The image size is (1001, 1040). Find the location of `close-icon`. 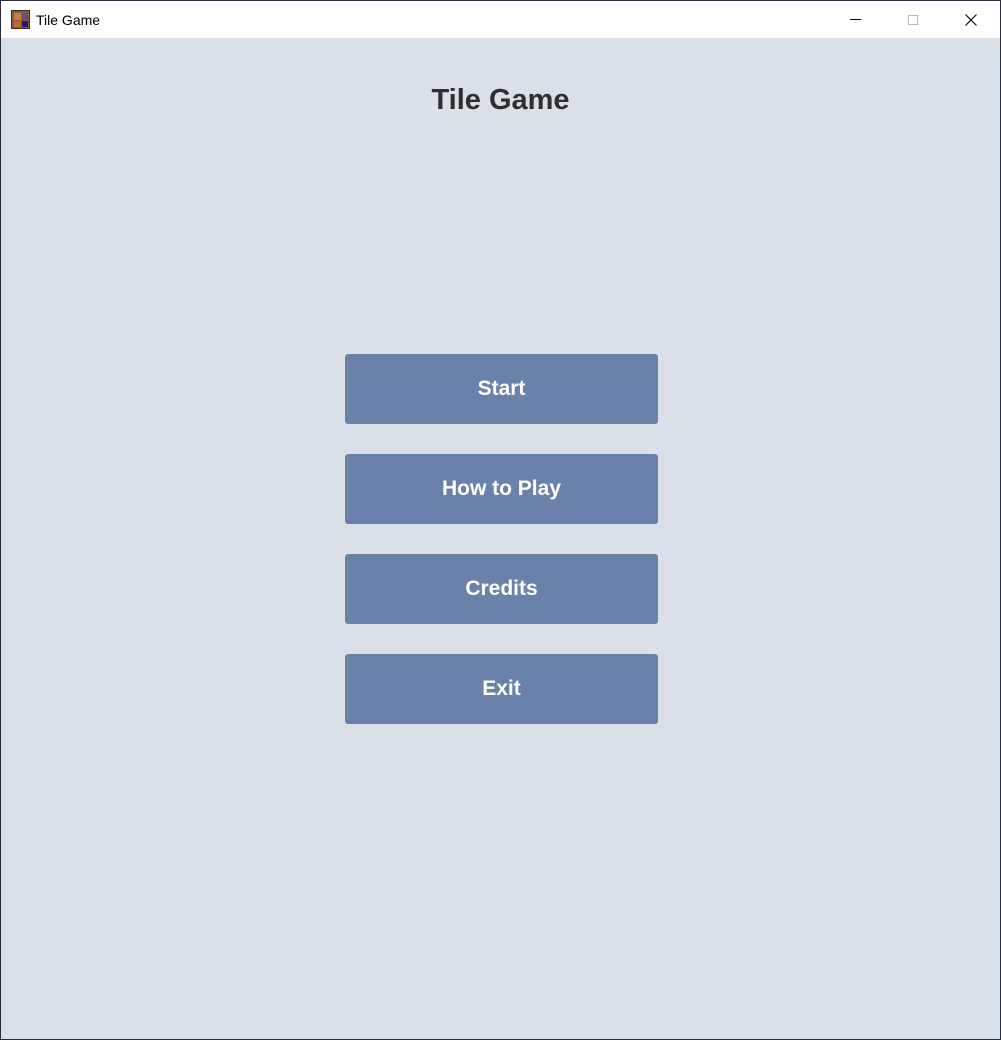

close-icon is located at coordinates (971, 19).